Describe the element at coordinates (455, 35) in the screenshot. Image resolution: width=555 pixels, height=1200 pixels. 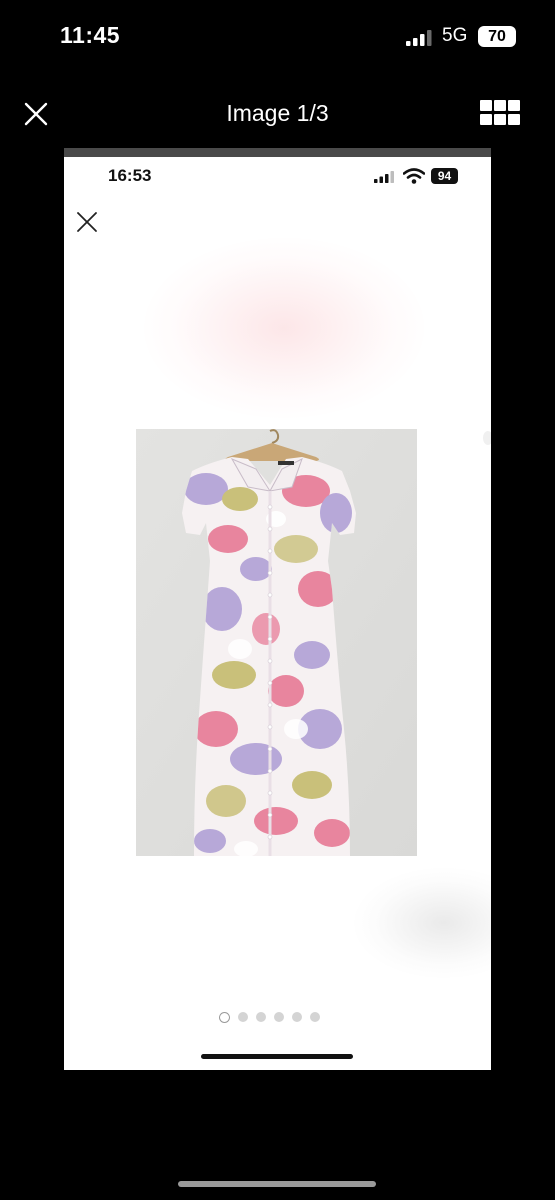
I see `network-type-label: 5G` at that location.